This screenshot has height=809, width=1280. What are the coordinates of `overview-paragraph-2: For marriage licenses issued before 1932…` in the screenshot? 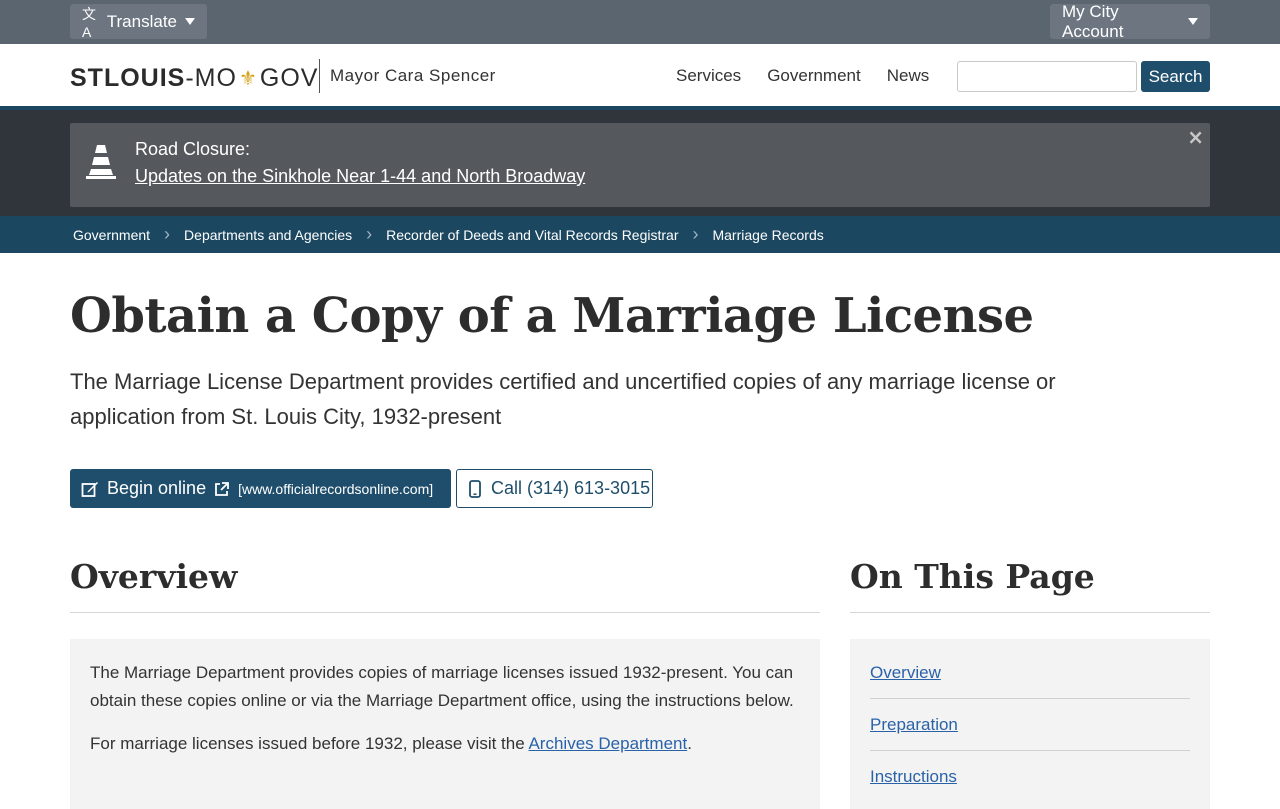 It's located at (445, 744).